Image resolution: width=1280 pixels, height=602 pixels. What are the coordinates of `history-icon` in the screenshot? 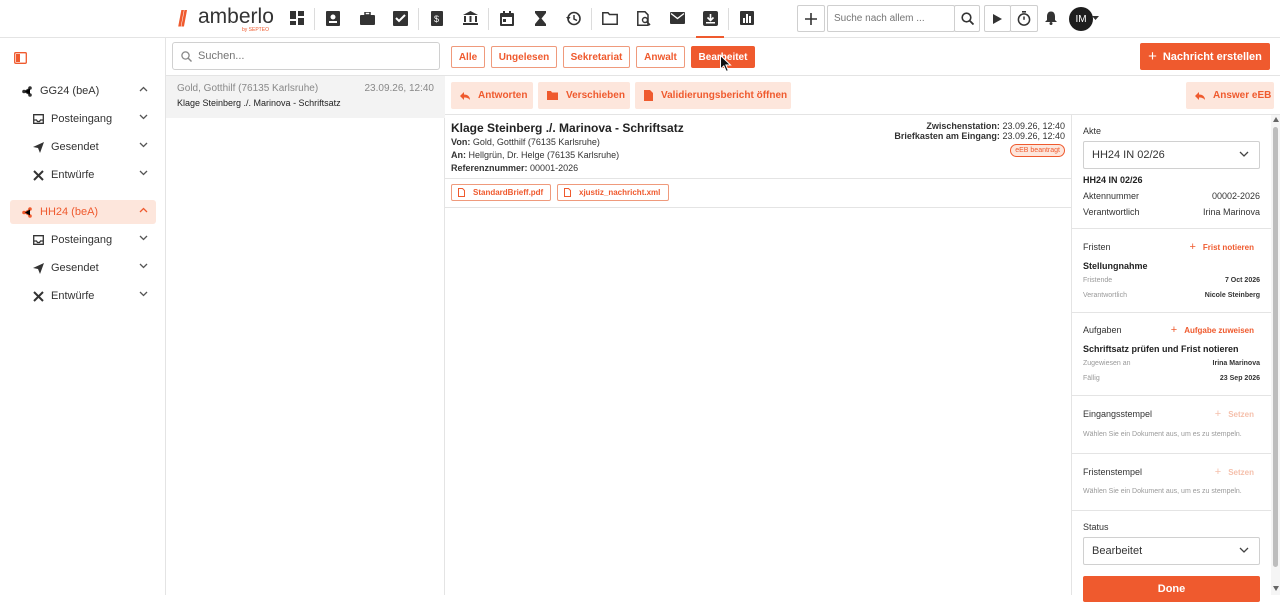 It's located at (573, 18).